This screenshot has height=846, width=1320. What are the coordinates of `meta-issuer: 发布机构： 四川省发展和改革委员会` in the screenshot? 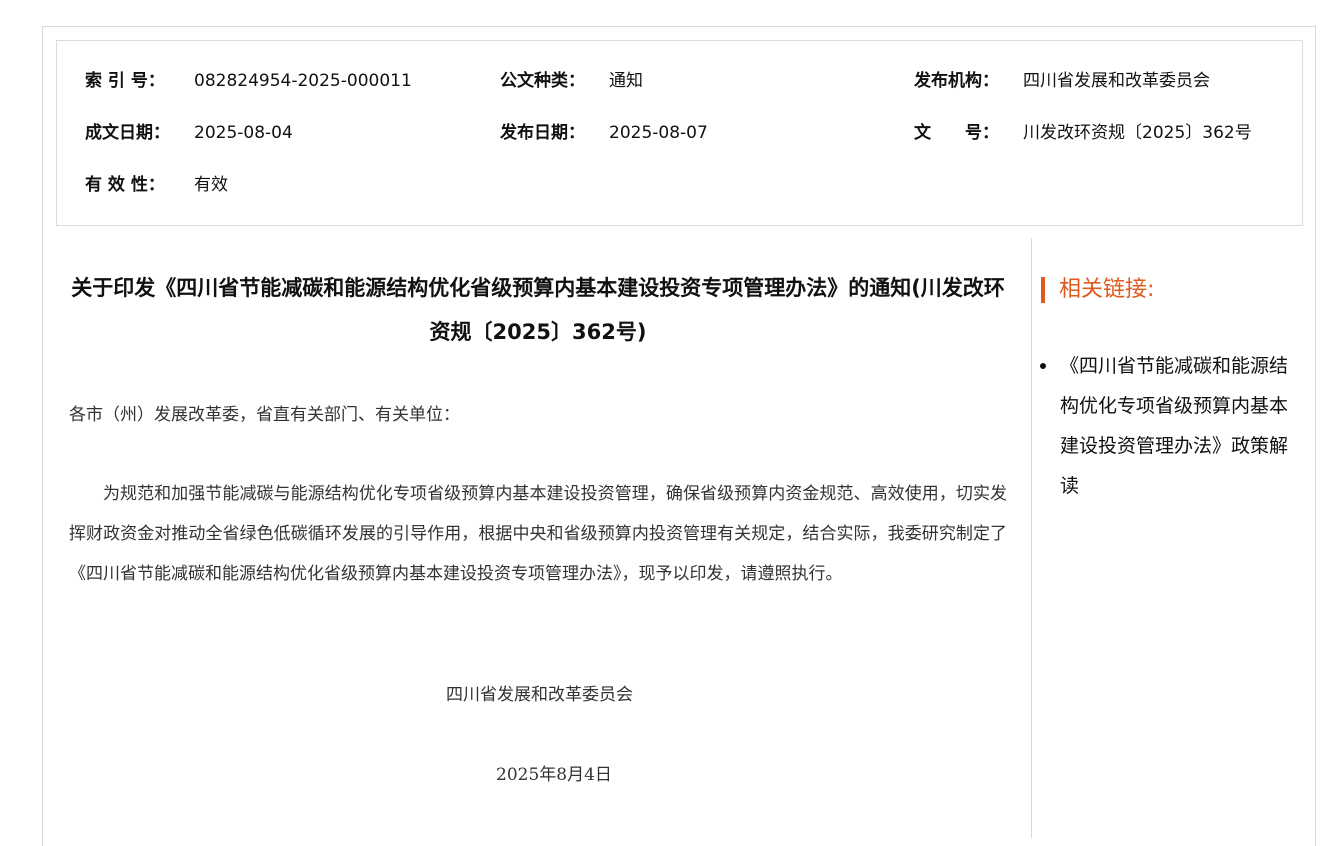 It's located at (1062, 81).